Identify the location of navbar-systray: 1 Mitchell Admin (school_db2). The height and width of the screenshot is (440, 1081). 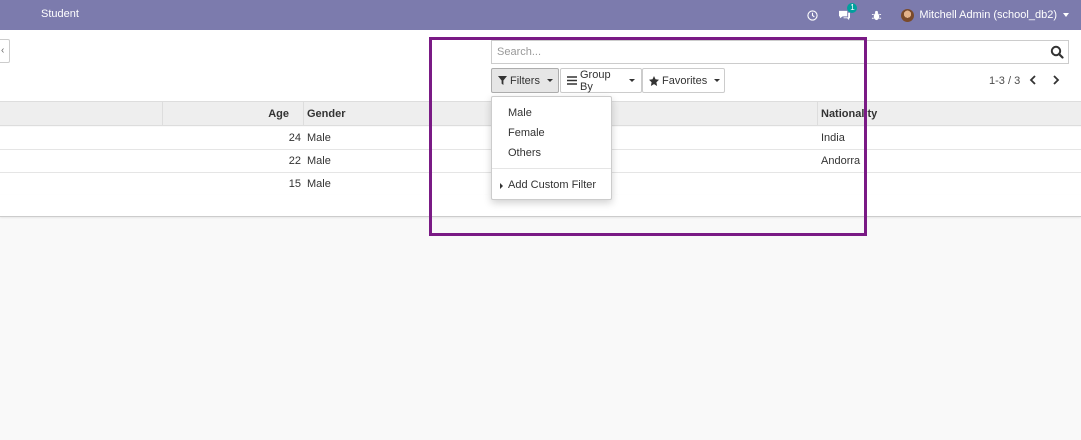
(943, 15).